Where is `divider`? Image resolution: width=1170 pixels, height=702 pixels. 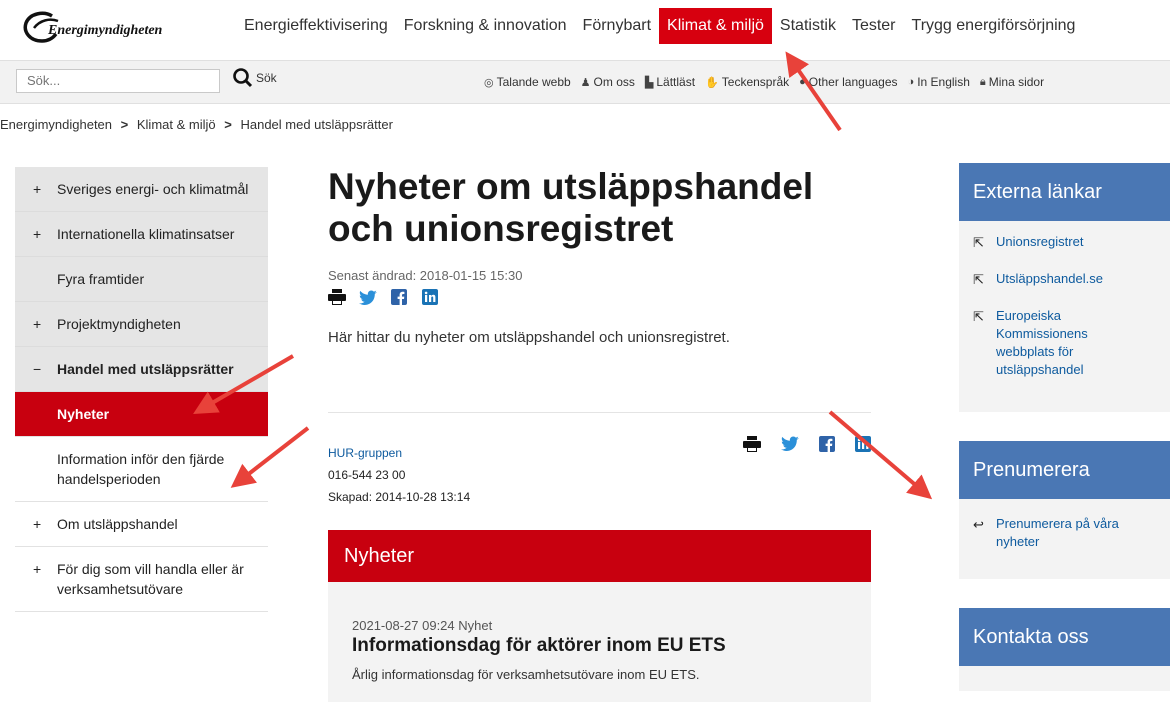 divider is located at coordinates (599, 412).